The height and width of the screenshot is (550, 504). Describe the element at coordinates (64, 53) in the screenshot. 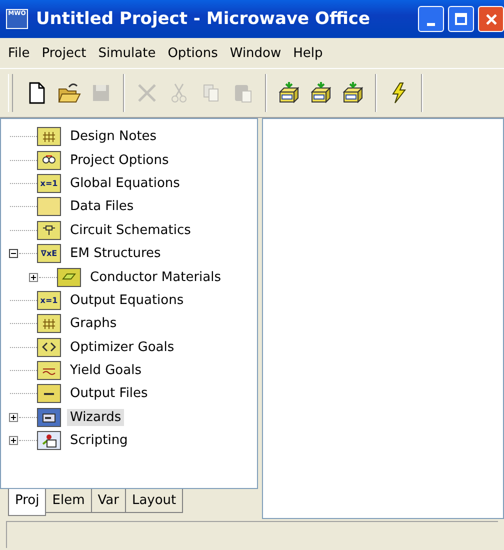

I see `menu-item: Project` at that location.